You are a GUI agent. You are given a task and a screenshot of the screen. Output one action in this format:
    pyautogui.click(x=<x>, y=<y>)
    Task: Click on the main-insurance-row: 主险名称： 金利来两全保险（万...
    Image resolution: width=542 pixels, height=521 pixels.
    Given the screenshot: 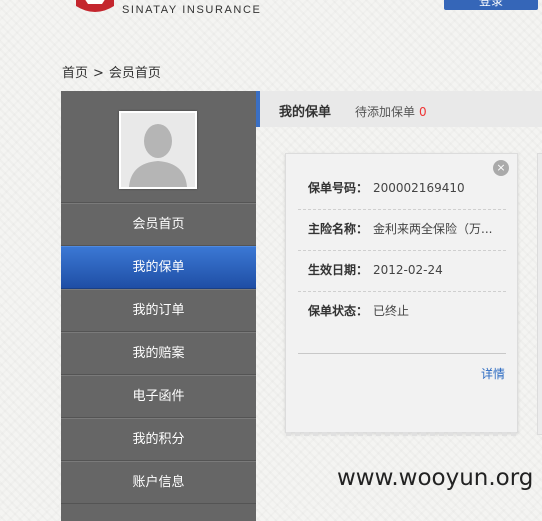 What is the action you would take?
    pyautogui.click(x=402, y=230)
    